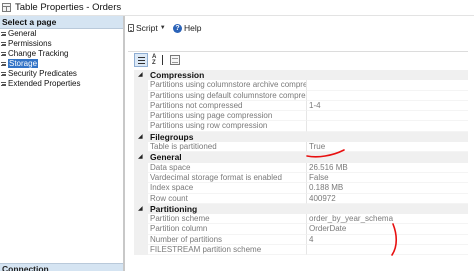 This screenshot has width=474, height=271. What do you see at coordinates (301, 137) in the screenshot?
I see `category-row-filegroups: ◢ Filegroups` at bounding box center [301, 137].